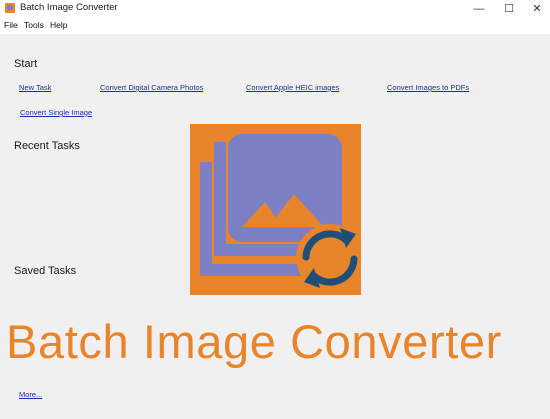 The height and width of the screenshot is (419, 550). Describe the element at coordinates (26, 64) in the screenshot. I see `start-heading: Start` at that location.